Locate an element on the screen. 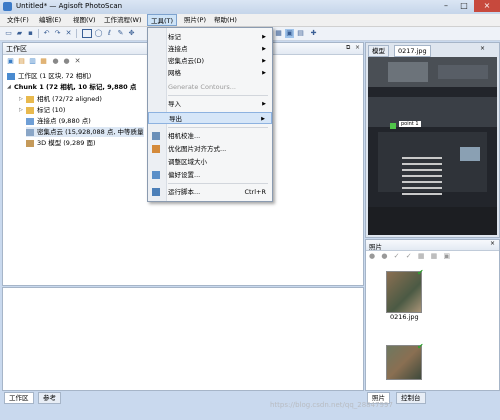 This screenshot has width=500, height=420. add-photos-icon: ▤ is located at coordinates (21, 61).